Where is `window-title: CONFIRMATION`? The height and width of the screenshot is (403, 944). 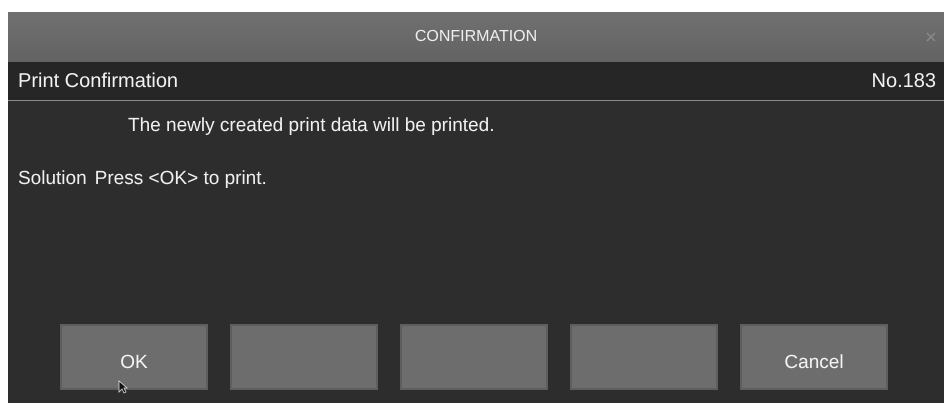 window-title: CONFIRMATION is located at coordinates (476, 37).